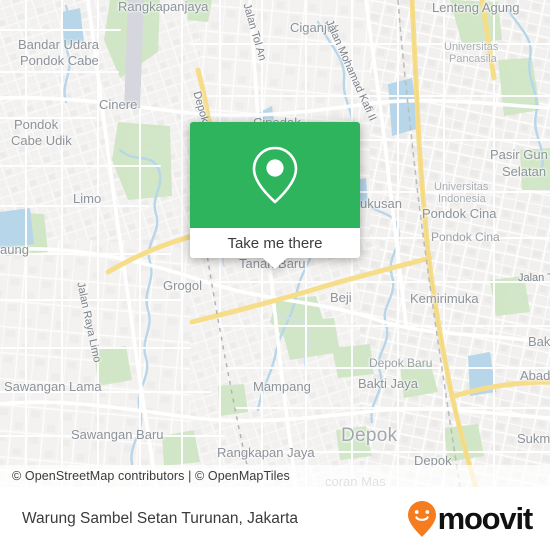 The height and width of the screenshot is (550, 550). I want to click on take-me-there-button: Take me there, so click(275, 243).